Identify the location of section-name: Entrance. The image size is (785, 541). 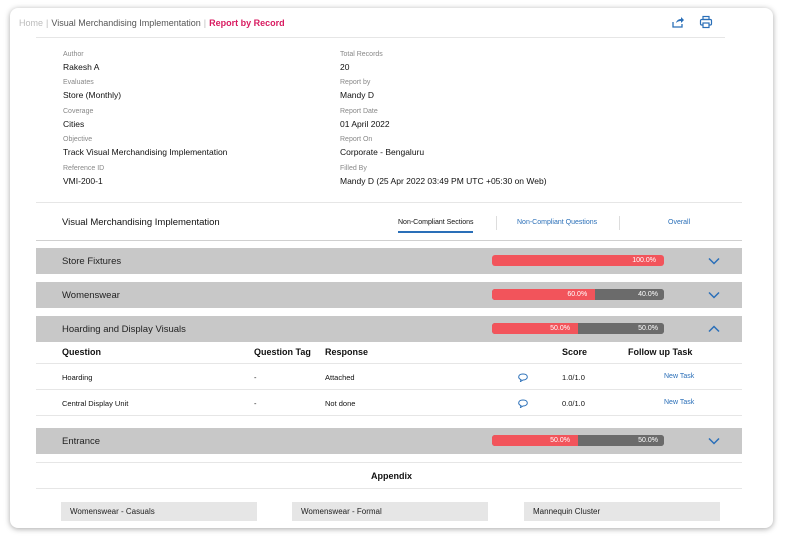
(81, 441).